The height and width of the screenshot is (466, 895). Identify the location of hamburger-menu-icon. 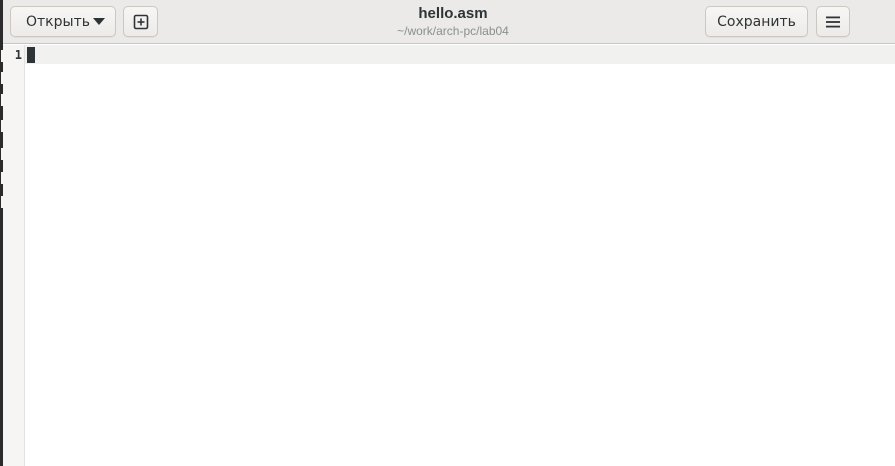
(833, 21).